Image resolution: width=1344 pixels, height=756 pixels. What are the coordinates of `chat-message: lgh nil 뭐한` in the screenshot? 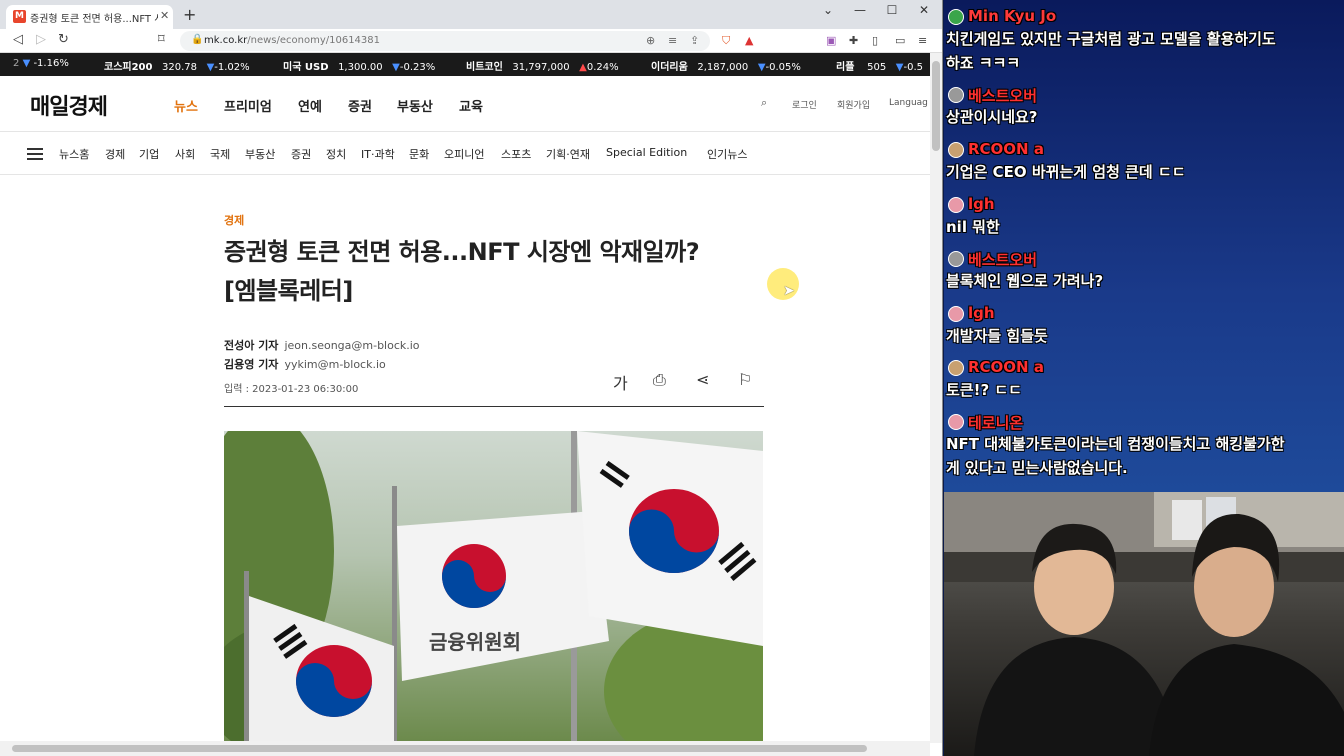 It's located at (1145, 217).